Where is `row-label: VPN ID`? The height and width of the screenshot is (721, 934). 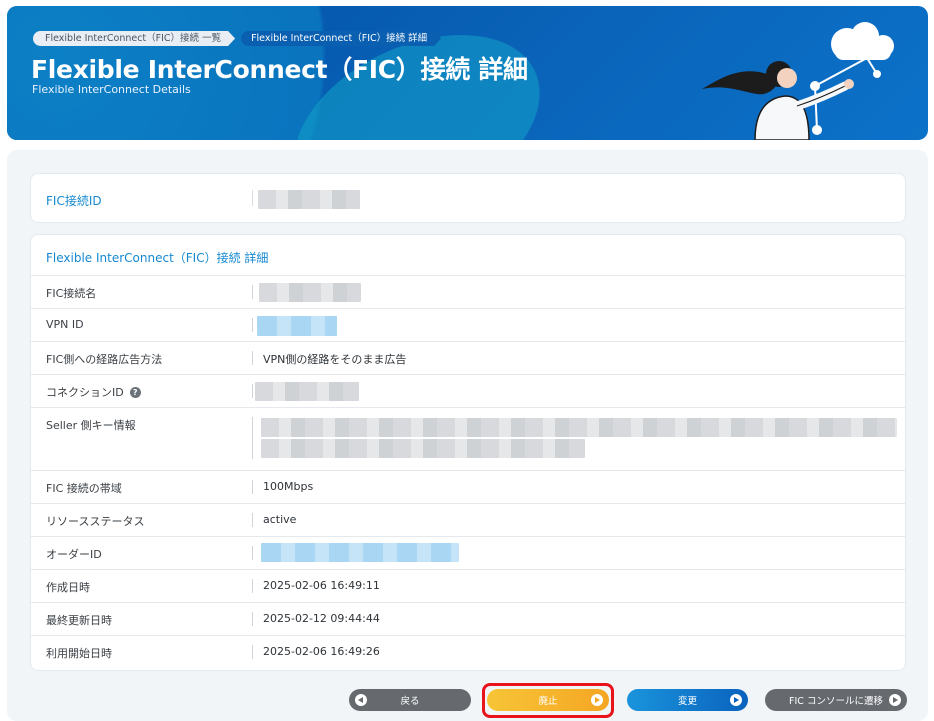 row-label: VPN ID is located at coordinates (65, 324).